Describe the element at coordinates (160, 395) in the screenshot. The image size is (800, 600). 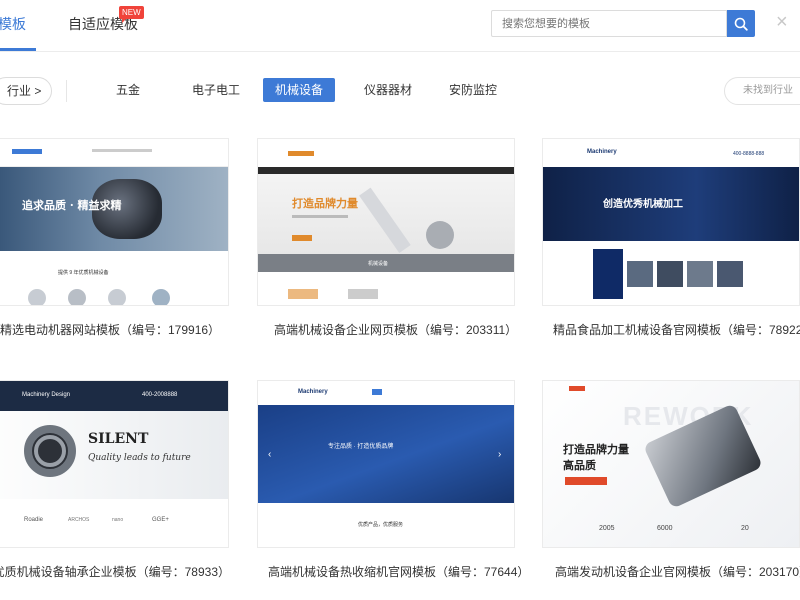
I see `phone-text: 400-2008888` at that location.